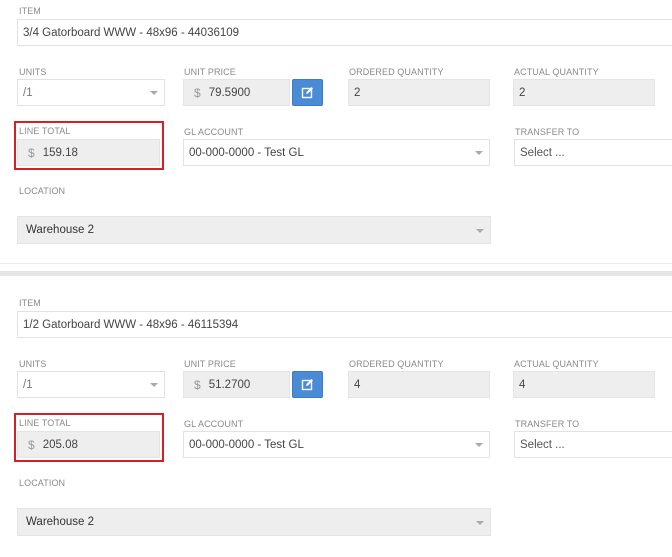  Describe the element at coordinates (131, 32) in the screenshot. I see `item-value: 3/4 Gatorboard WWW - 48x96 - 44036109` at that location.